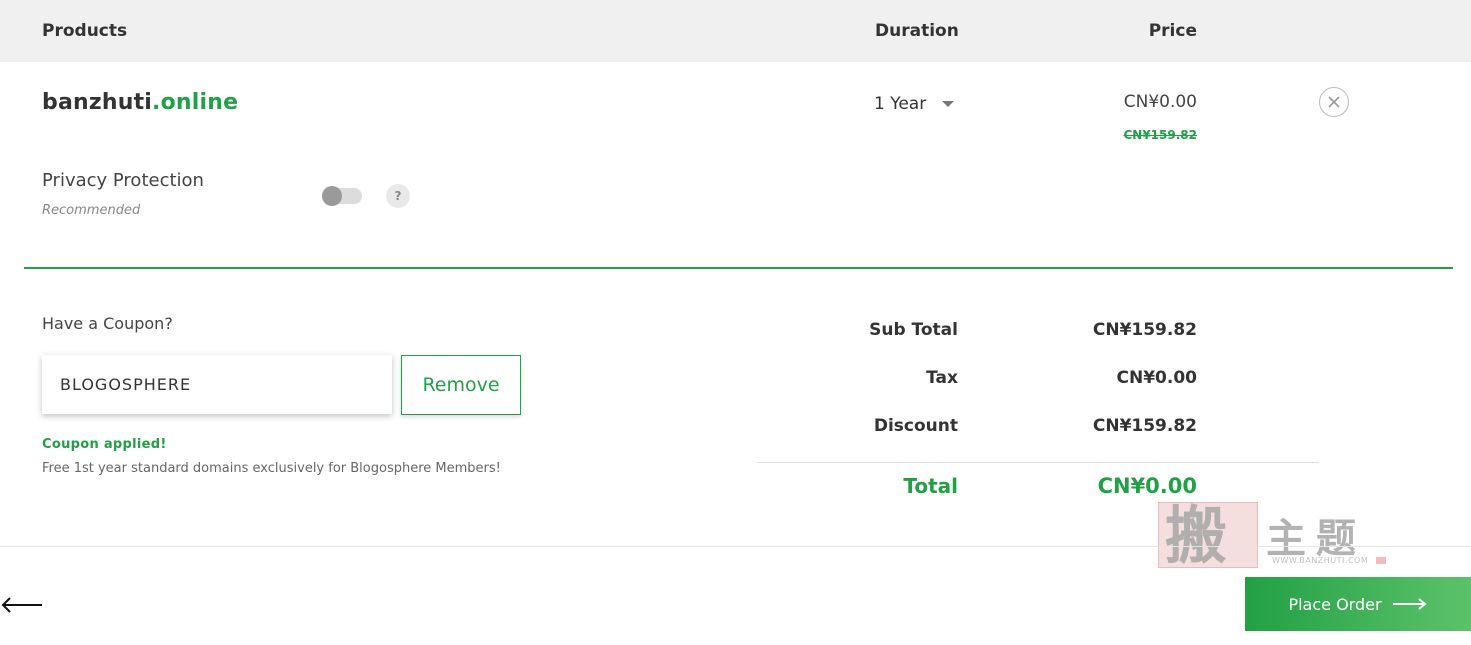  I want to click on domain-sld: banzhuti, so click(97, 102).